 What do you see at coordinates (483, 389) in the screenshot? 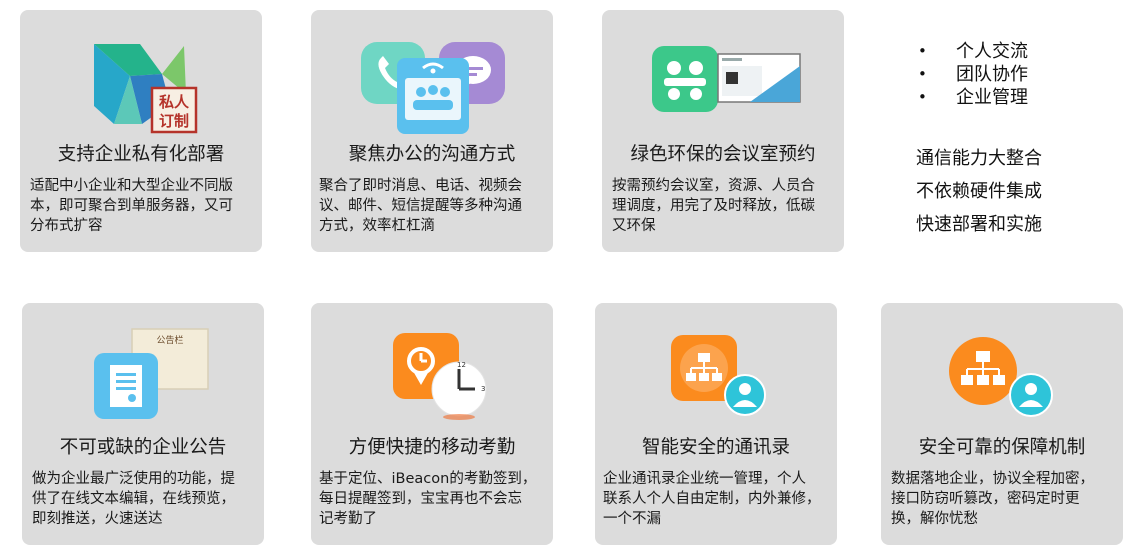
I see `svg-text: 3` at bounding box center [483, 389].